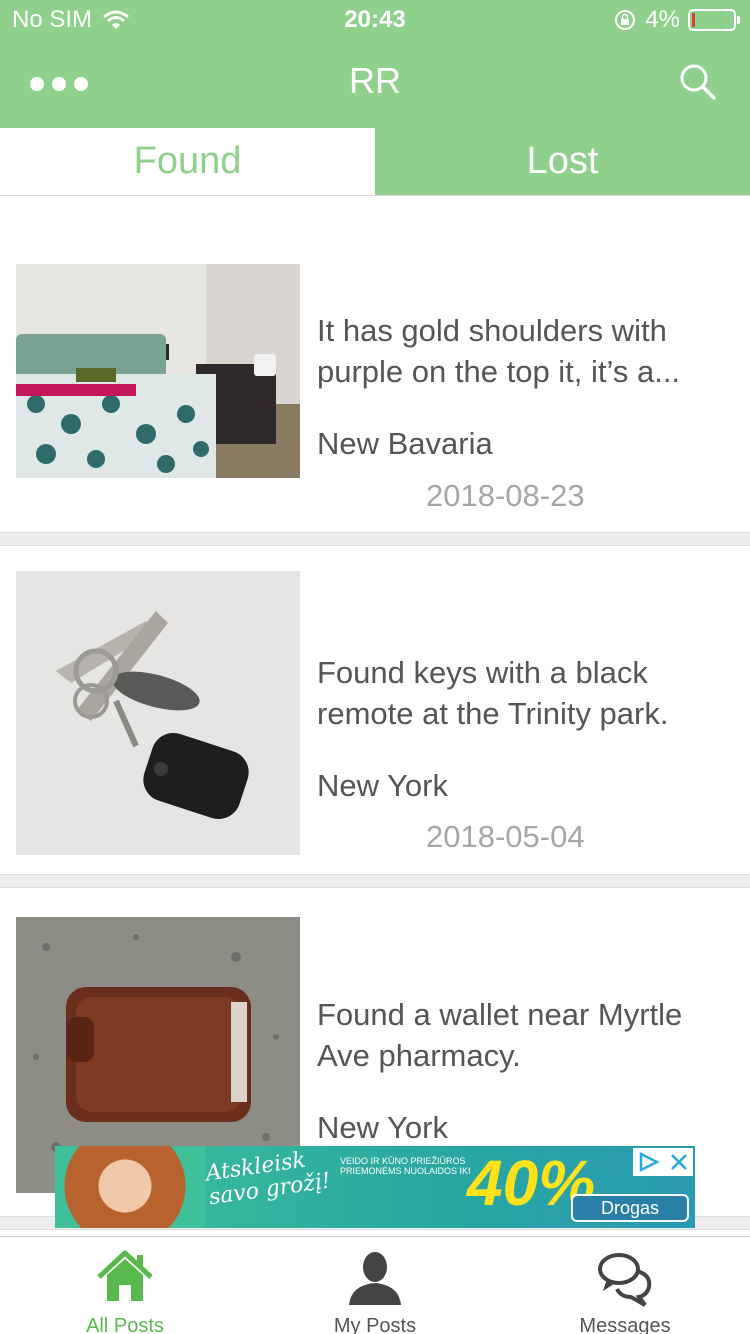 This screenshot has height=1334, width=750. I want to click on bottom-tab-bar: All Posts My Posts Messages, so click(375, 1285).